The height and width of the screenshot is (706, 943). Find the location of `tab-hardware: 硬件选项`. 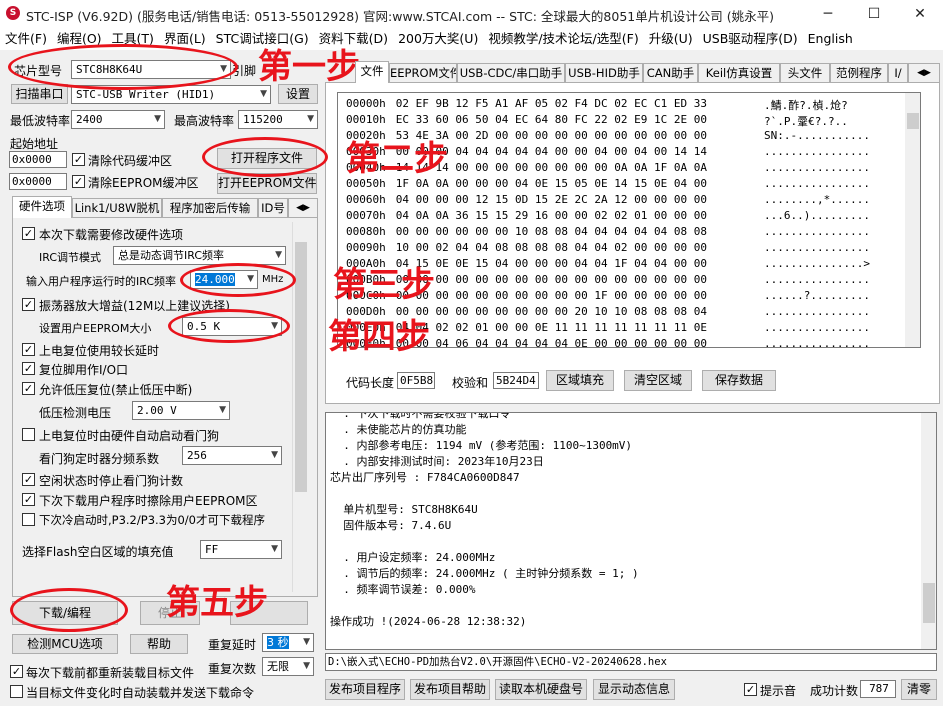

tab-hardware: 硬件选项 is located at coordinates (42, 207).